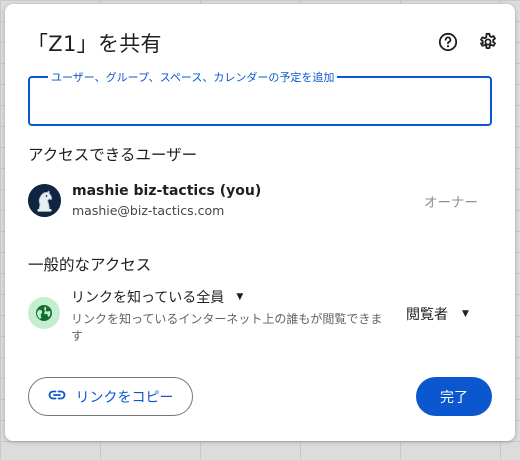  I want to click on general-access-description: リンクを知っているインターネット上の誰もが閲覧できます, so click(227, 327).